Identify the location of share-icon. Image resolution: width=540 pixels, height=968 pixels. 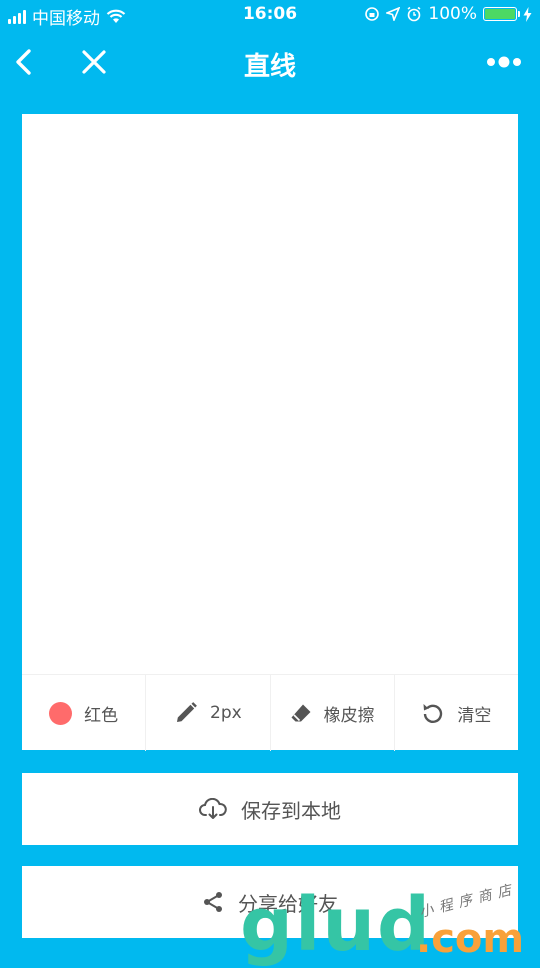
(213, 902).